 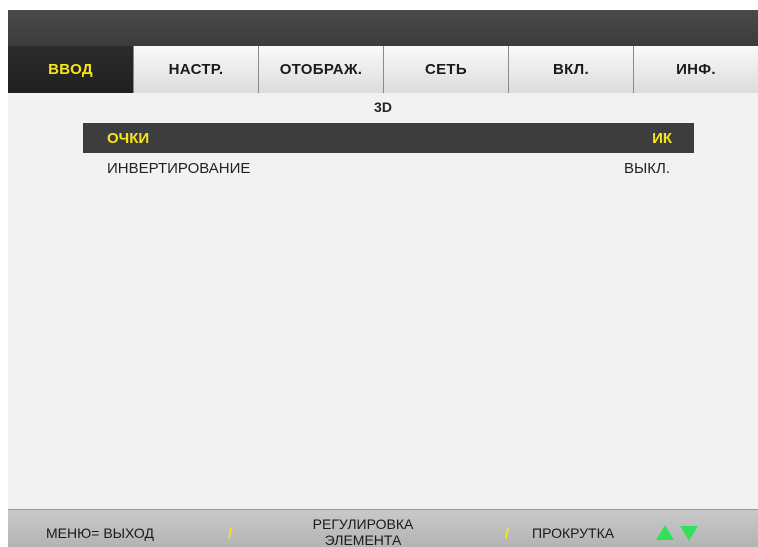 What do you see at coordinates (195, 69) in the screenshot?
I see `tab-settings: НАСТР.` at bounding box center [195, 69].